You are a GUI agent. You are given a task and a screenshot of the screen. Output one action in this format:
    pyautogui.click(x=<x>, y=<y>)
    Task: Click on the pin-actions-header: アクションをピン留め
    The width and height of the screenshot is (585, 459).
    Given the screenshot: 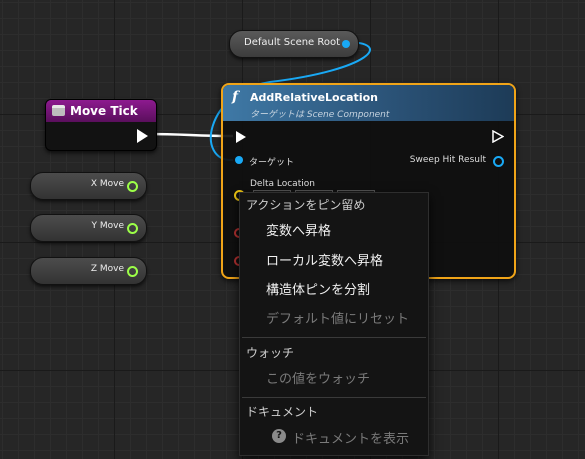 What is the action you would take?
    pyautogui.click(x=306, y=205)
    